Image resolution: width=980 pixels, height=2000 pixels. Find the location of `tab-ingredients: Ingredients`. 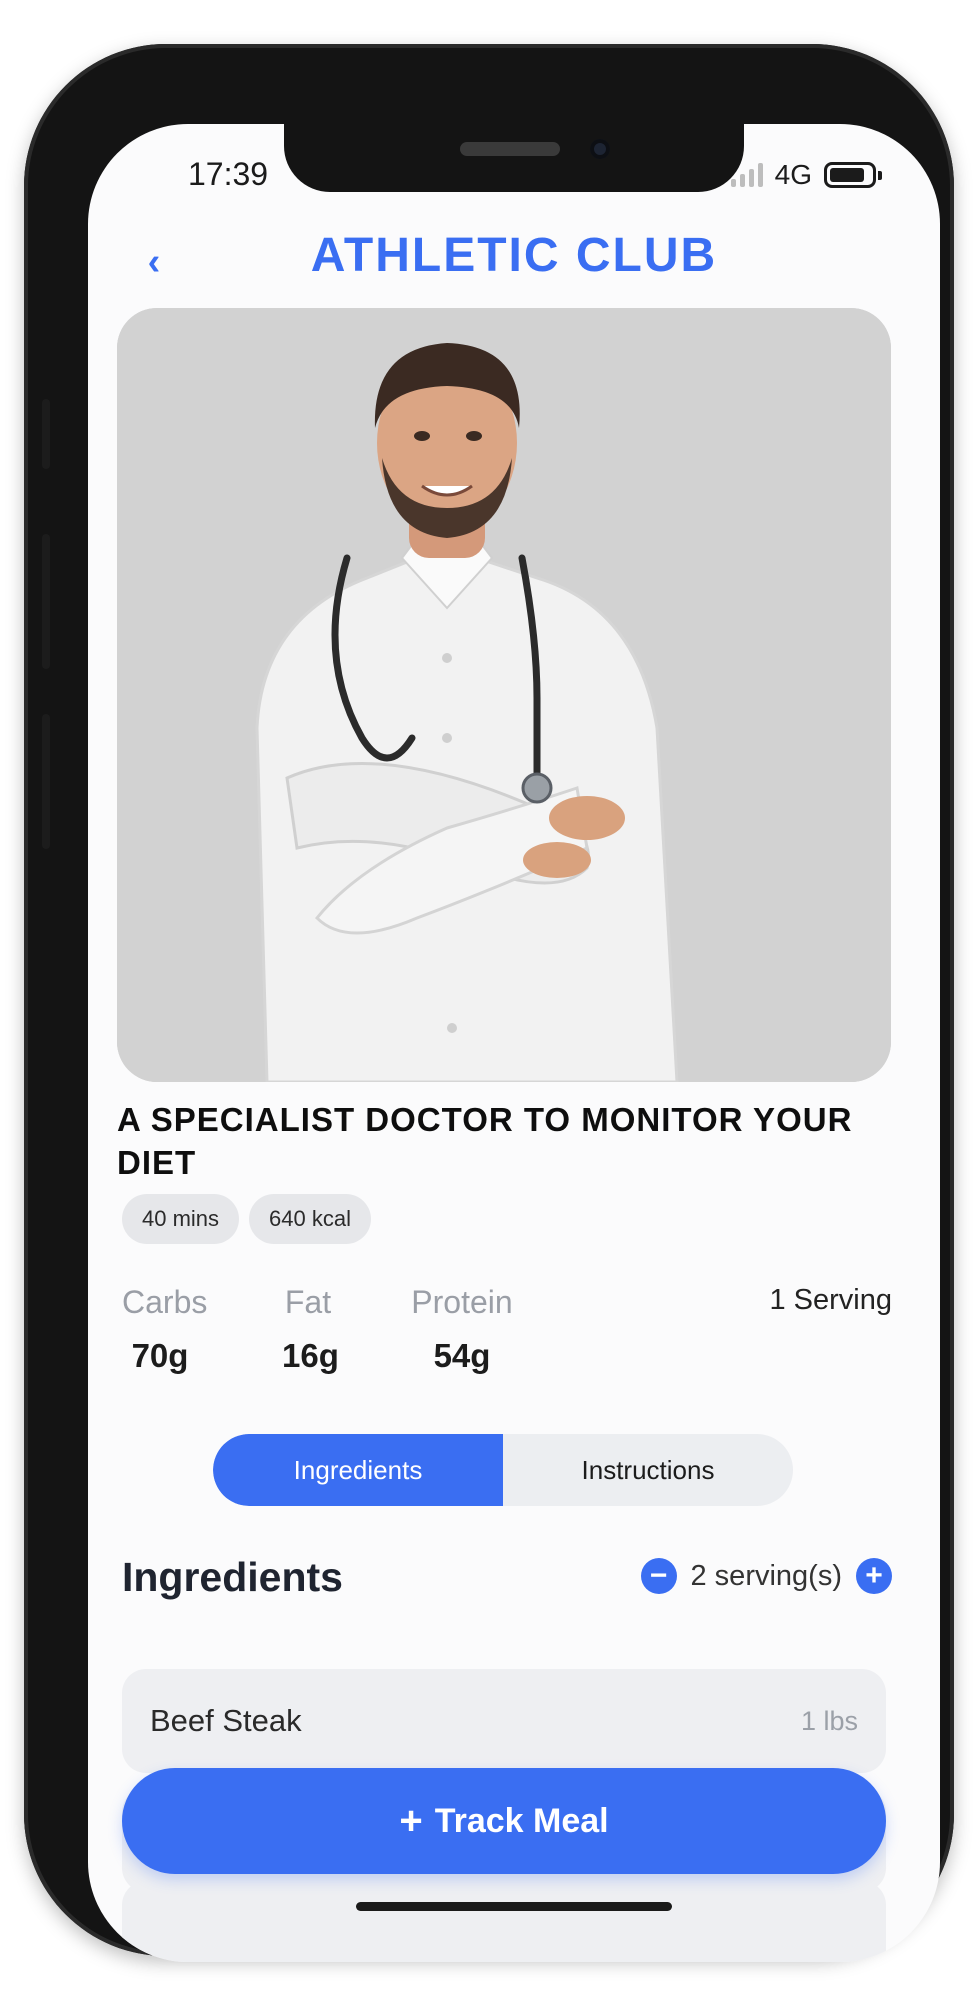

tab-ingredients: Ingredients is located at coordinates (358, 1470).